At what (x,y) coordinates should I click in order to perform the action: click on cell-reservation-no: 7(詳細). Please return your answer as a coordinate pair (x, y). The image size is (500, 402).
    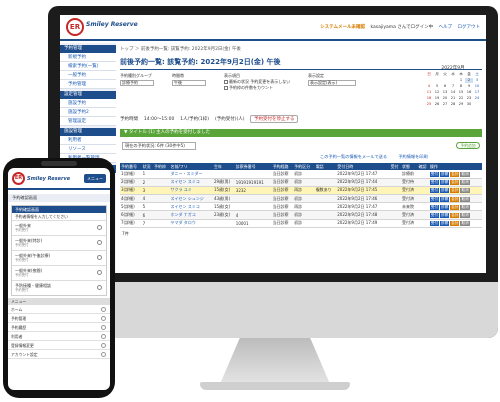
    Looking at the image, I should click on (131, 223).